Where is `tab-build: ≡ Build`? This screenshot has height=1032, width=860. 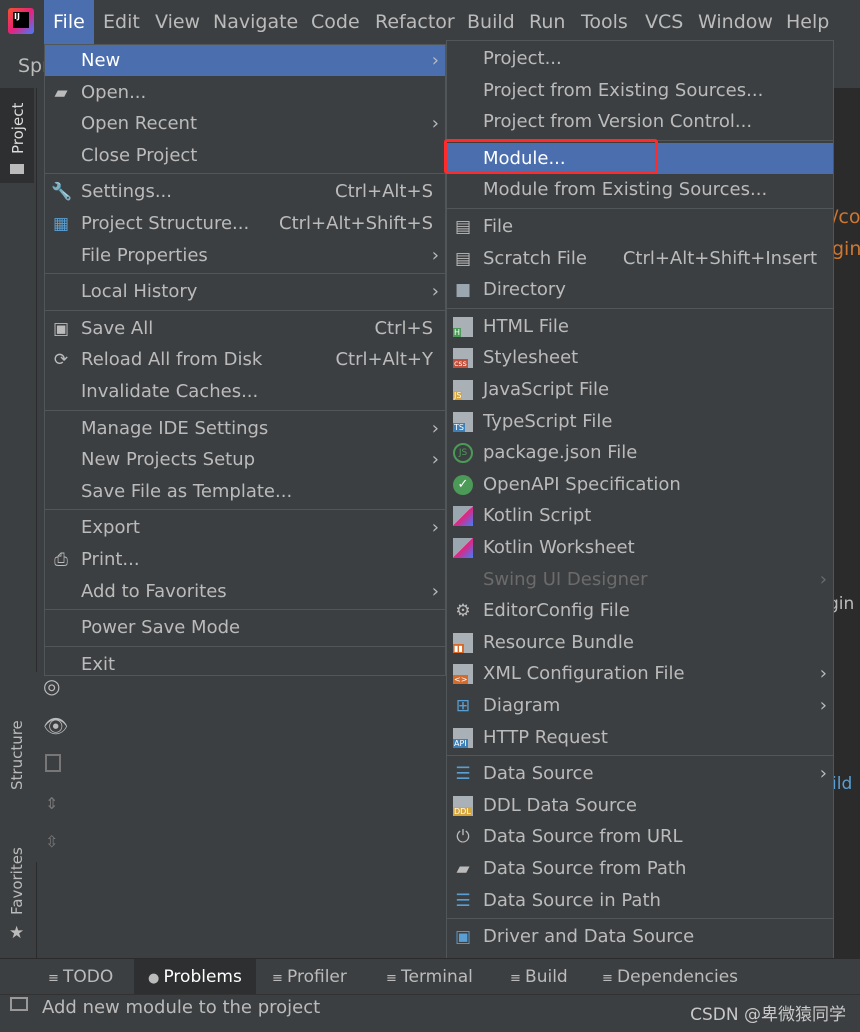 tab-build: ≡ Build is located at coordinates (539, 977).